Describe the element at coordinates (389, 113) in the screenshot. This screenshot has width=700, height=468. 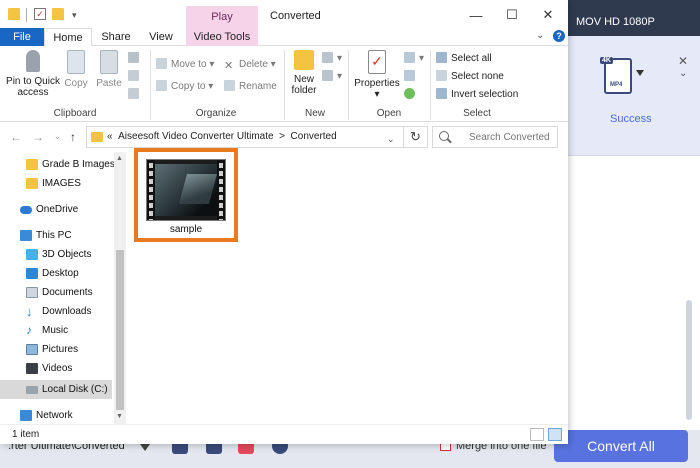
I see `open-group-label: Open` at that location.